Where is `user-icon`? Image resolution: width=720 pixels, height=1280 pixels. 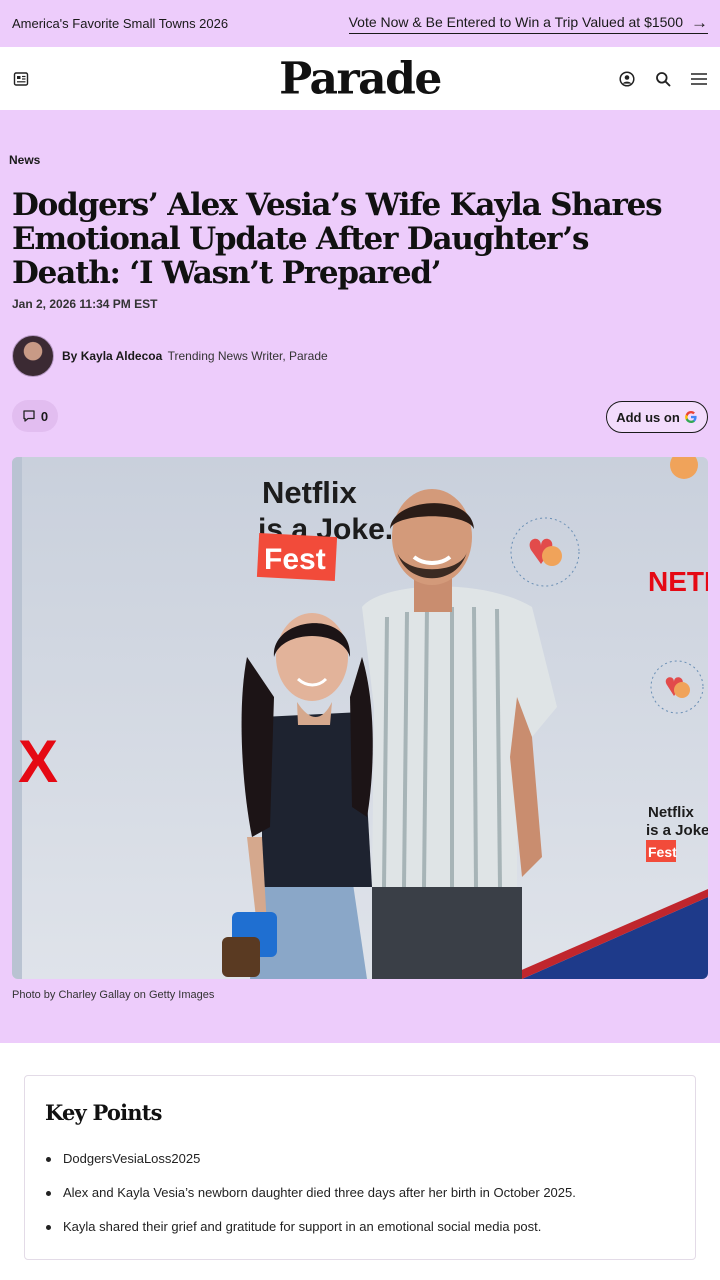 user-icon is located at coordinates (627, 79).